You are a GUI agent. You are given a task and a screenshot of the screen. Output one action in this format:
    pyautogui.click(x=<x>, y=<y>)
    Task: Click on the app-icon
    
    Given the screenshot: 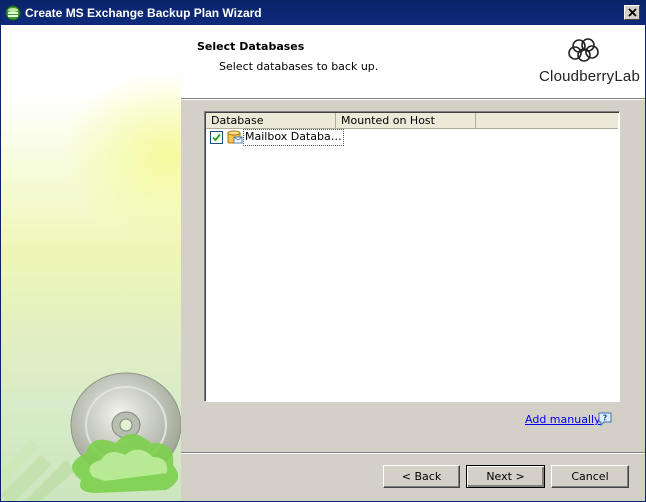 What is the action you would take?
    pyautogui.click(x=13, y=13)
    